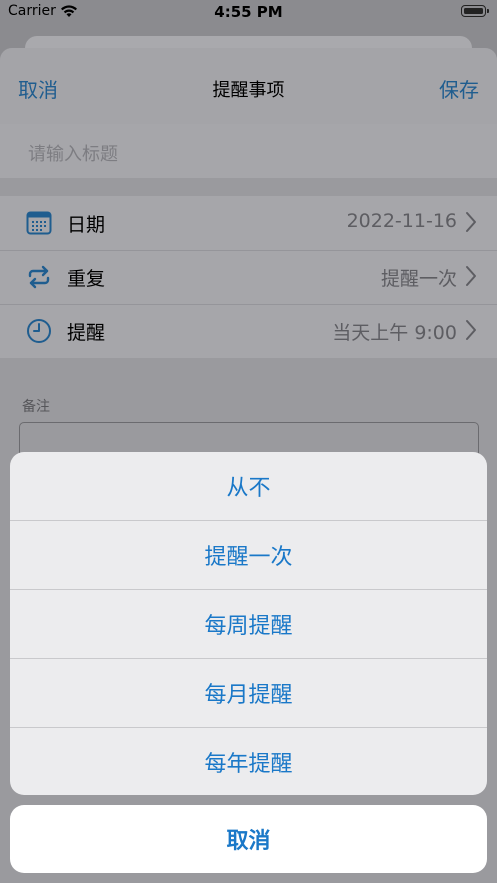  I want to click on row-value: 提醒一次, so click(418, 279).